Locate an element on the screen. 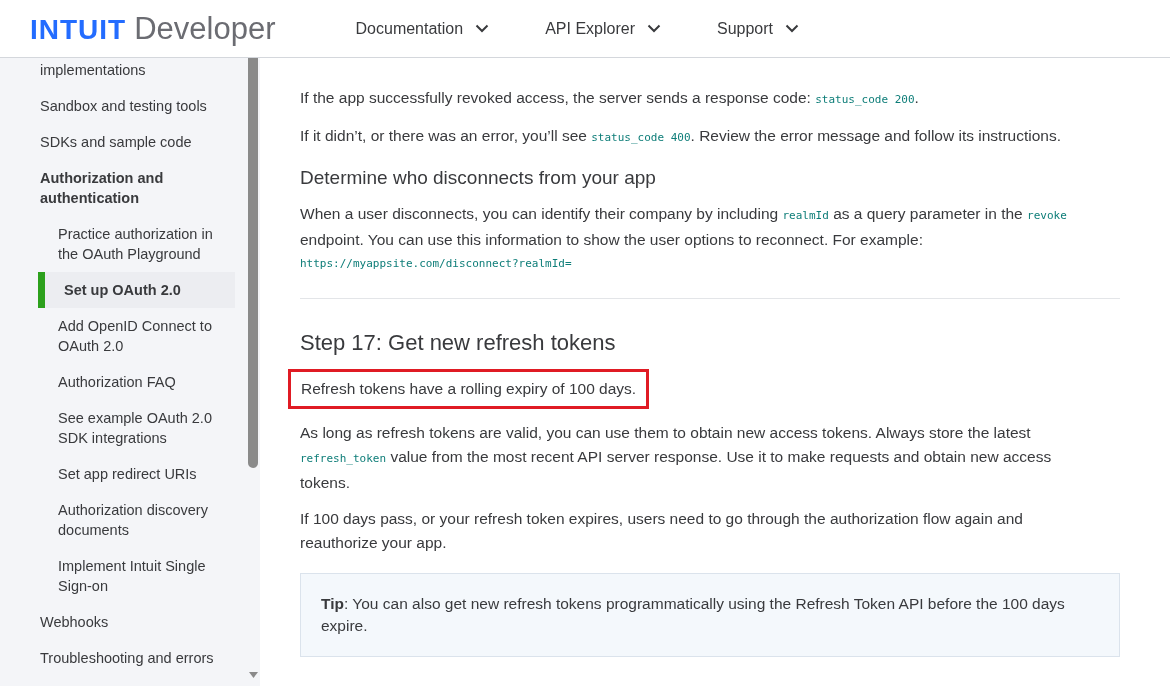 Image resolution: width=1170 pixels, height=686 pixels. paragraph: As long as refresh tokens are valid, you can use them to obtain new access tokens. Always store the latest refresh_token value from the most recent API server response. Use it to make requests and obtain new access tokens. is located at coordinates (676, 458).